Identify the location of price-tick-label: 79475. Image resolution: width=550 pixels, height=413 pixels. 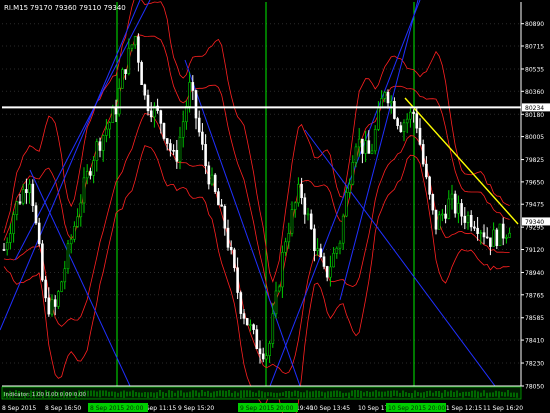
(534, 205).